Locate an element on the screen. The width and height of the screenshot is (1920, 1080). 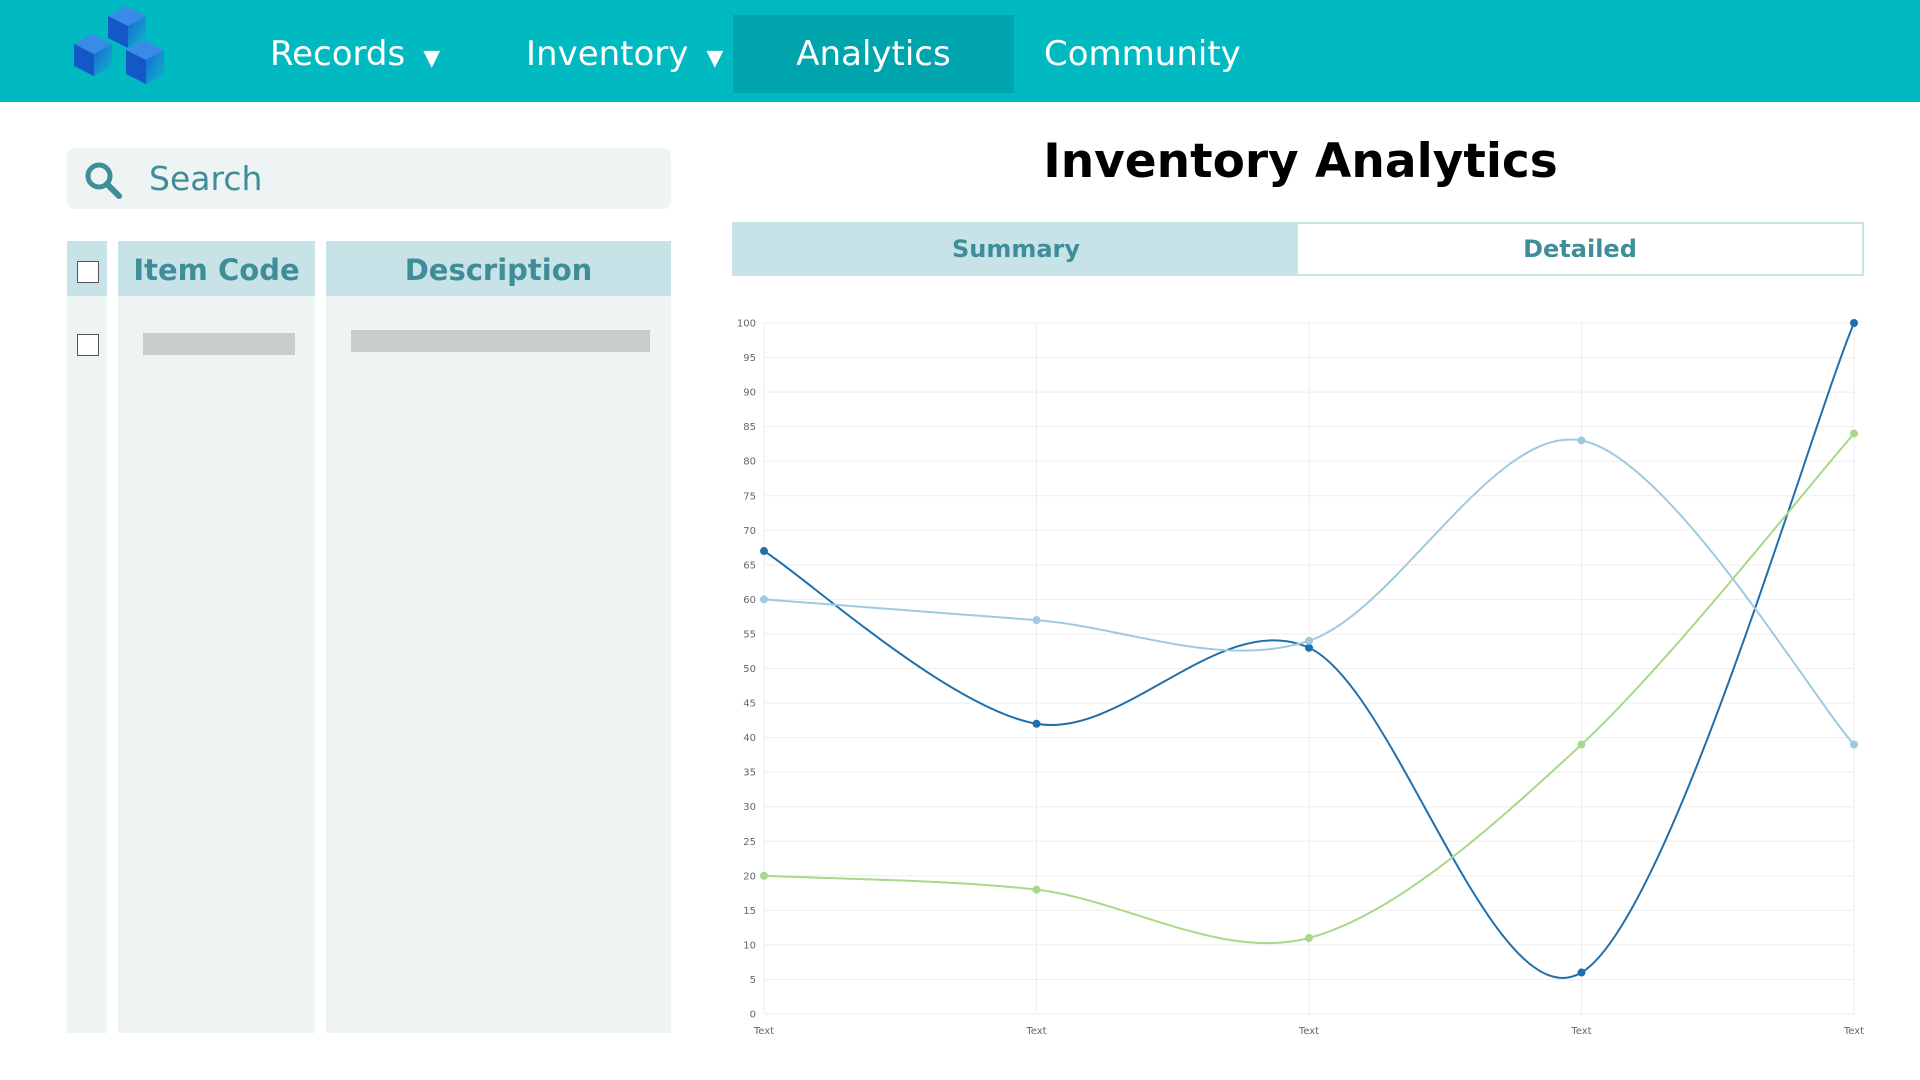
y-tick-label: 5 is located at coordinates (753, 980).